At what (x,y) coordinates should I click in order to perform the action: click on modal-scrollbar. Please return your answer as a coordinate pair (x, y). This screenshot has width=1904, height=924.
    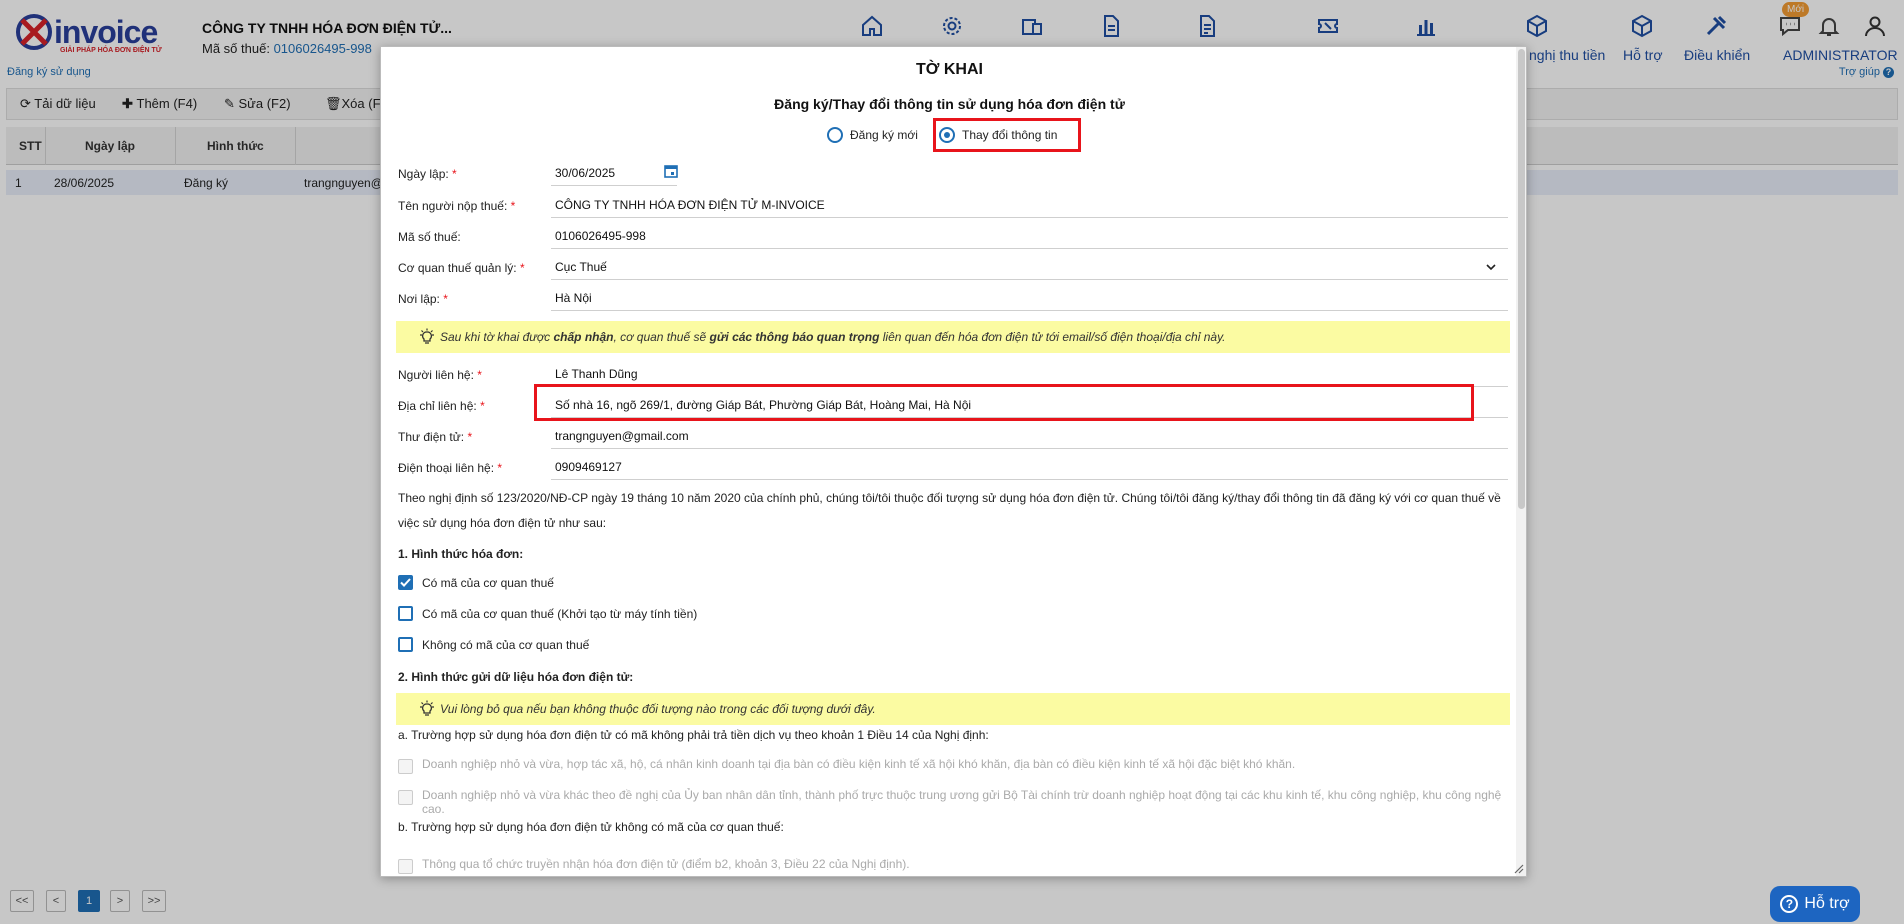
    Looking at the image, I should click on (1521, 461).